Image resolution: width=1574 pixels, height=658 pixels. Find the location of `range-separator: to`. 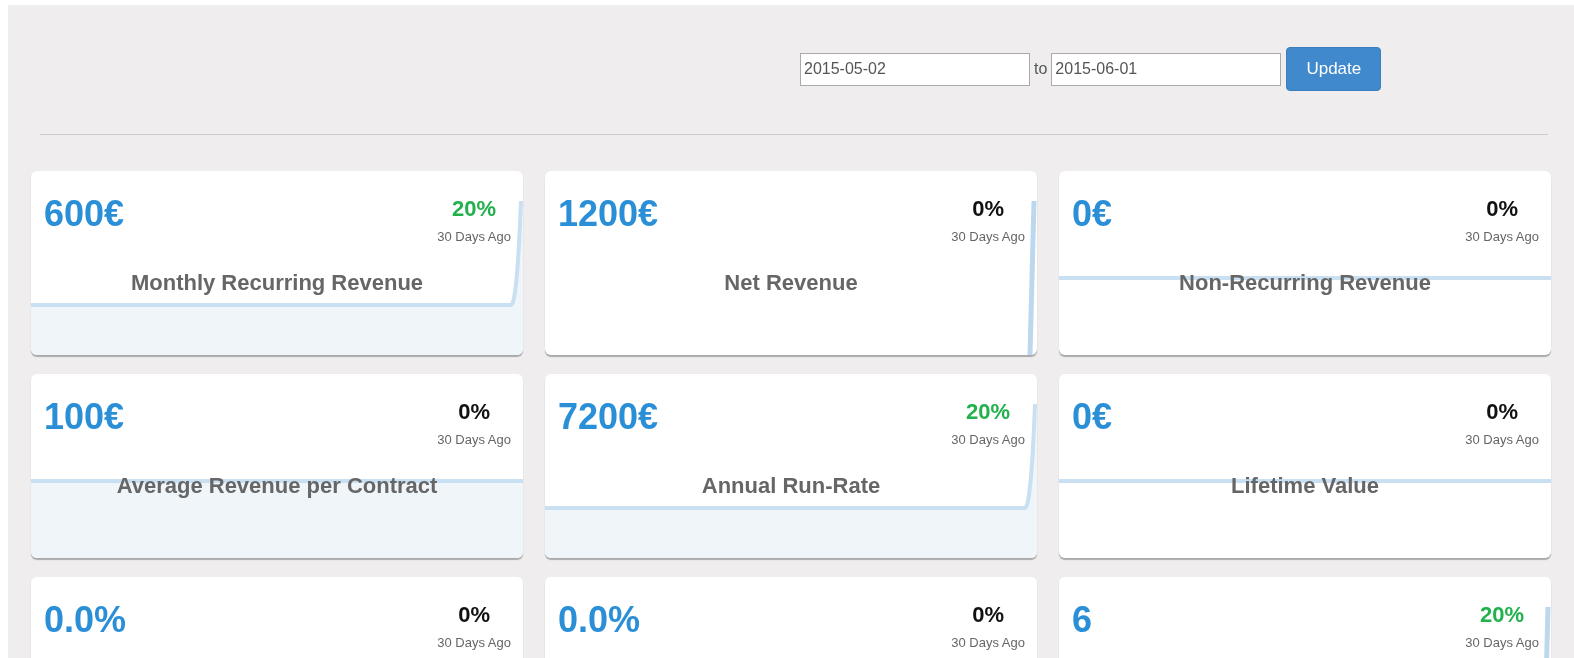

range-separator: to is located at coordinates (1041, 69).